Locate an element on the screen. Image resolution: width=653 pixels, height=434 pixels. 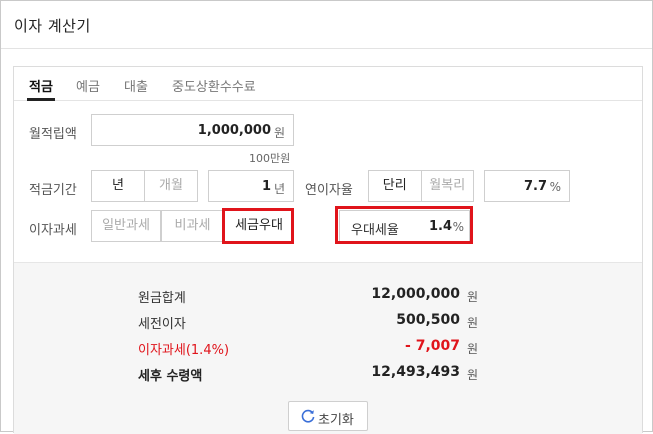
reset-button: 초기화 is located at coordinates (328, 416).